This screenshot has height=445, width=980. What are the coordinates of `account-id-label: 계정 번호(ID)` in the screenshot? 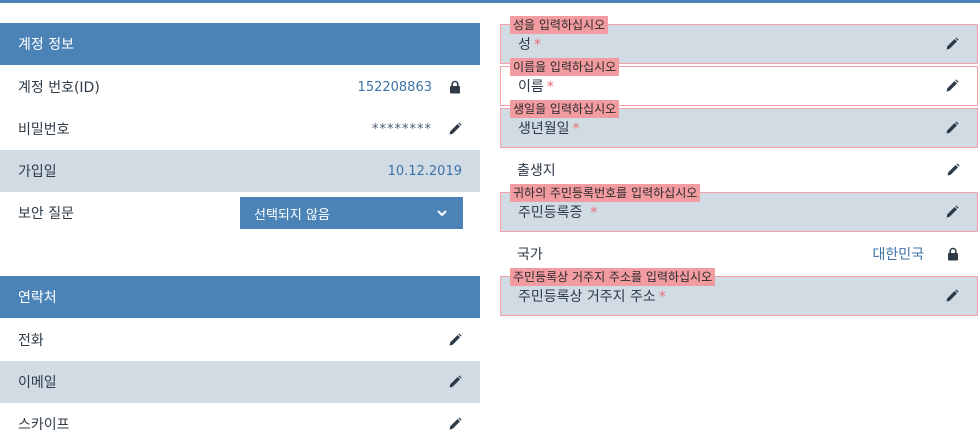 It's located at (59, 88).